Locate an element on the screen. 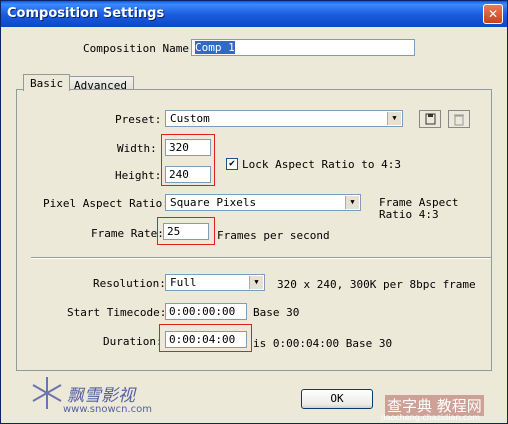 The height and width of the screenshot is (424, 508). frame-rate-label: Frame Rate: is located at coordinates (127, 233).